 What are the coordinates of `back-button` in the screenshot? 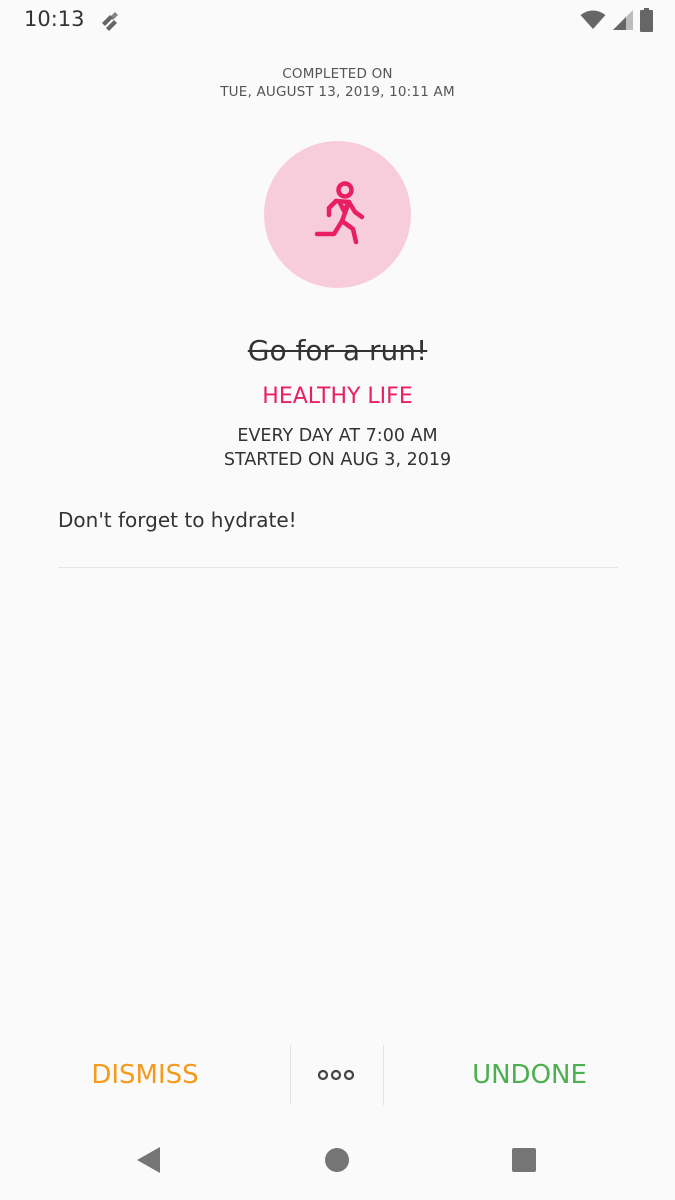 It's located at (149, 1160).